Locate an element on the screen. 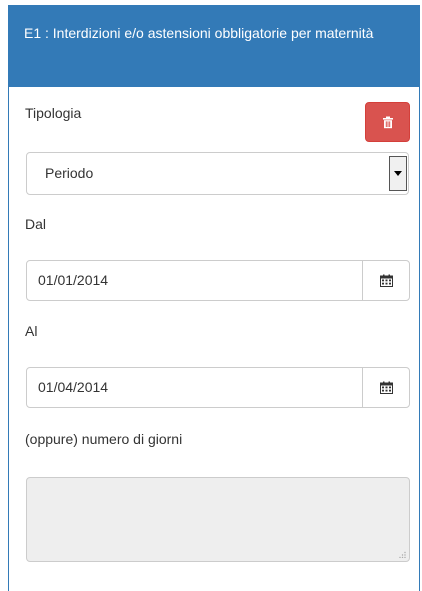  giorni-textarea is located at coordinates (218, 519).